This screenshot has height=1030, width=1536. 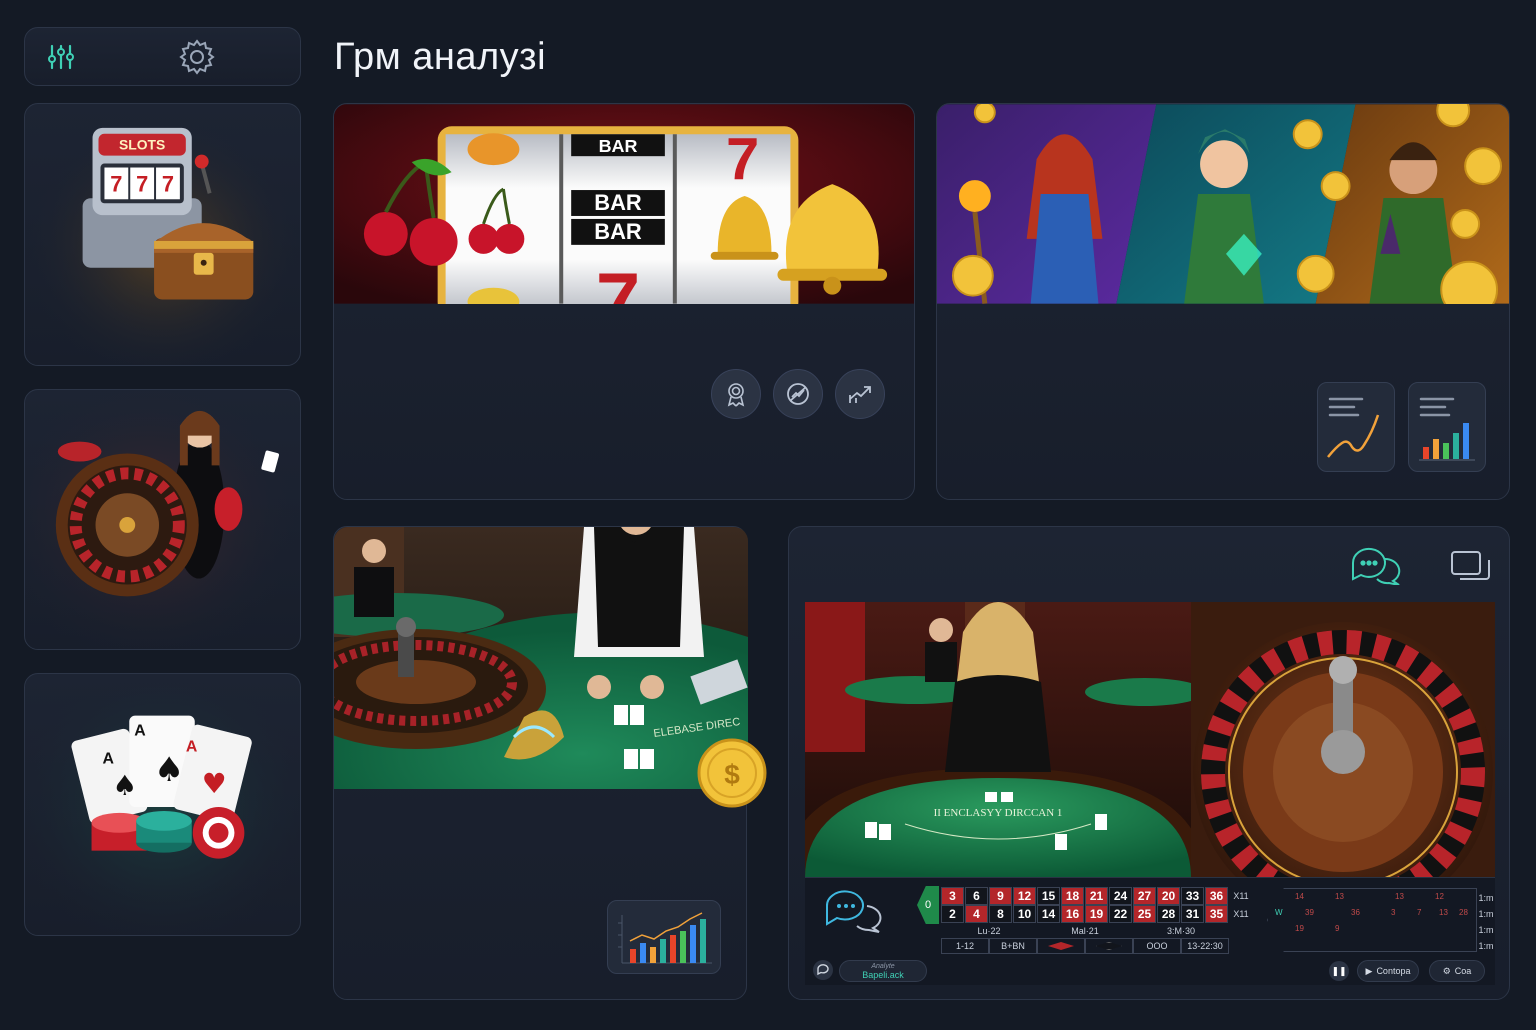 What do you see at coordinates (1216, 896) in the screenshot?
I see `number-cell: 36` at bounding box center [1216, 896].